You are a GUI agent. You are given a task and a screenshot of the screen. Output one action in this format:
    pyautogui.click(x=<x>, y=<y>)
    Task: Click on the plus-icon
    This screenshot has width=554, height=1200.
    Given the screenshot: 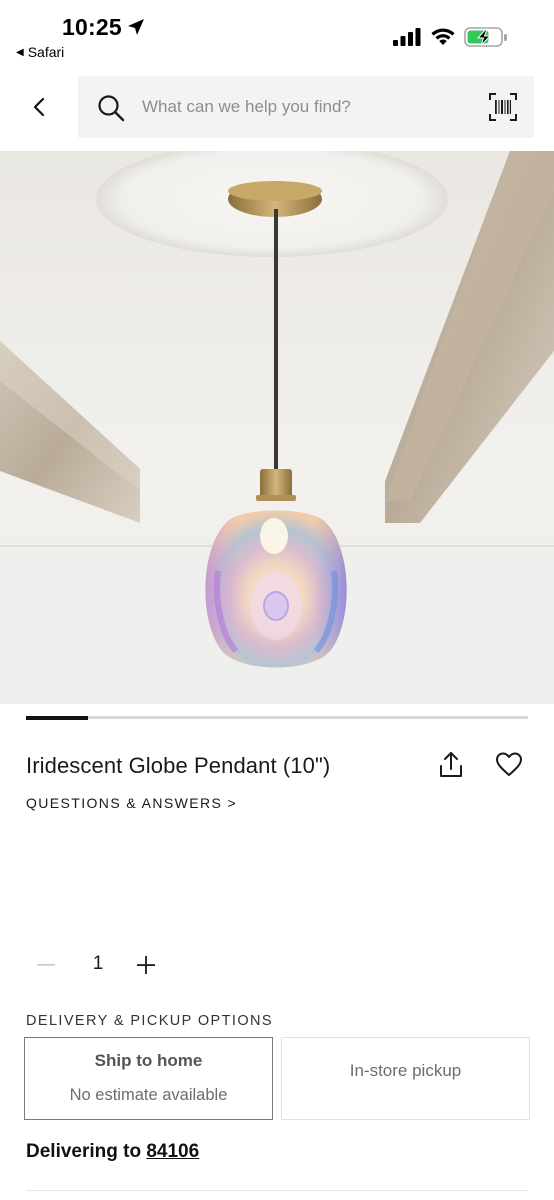 What is the action you would take?
    pyautogui.click(x=146, y=965)
    